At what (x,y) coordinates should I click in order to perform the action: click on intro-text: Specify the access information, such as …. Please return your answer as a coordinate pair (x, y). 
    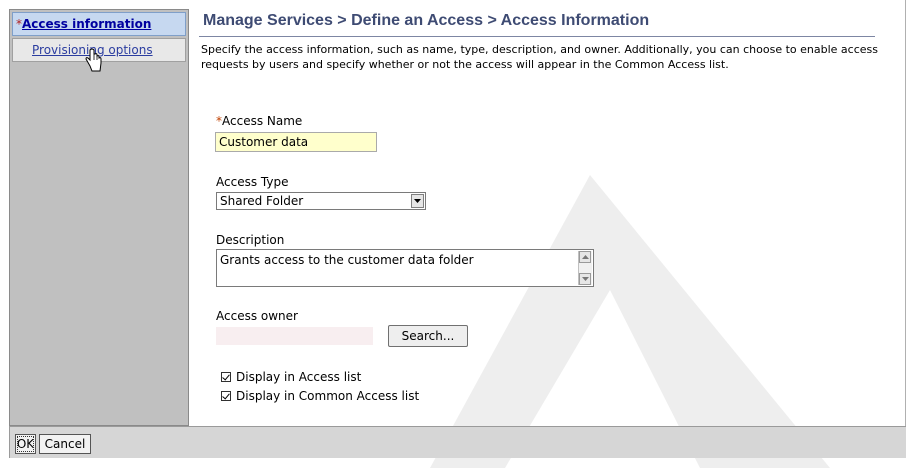
    Looking at the image, I should click on (539, 57).